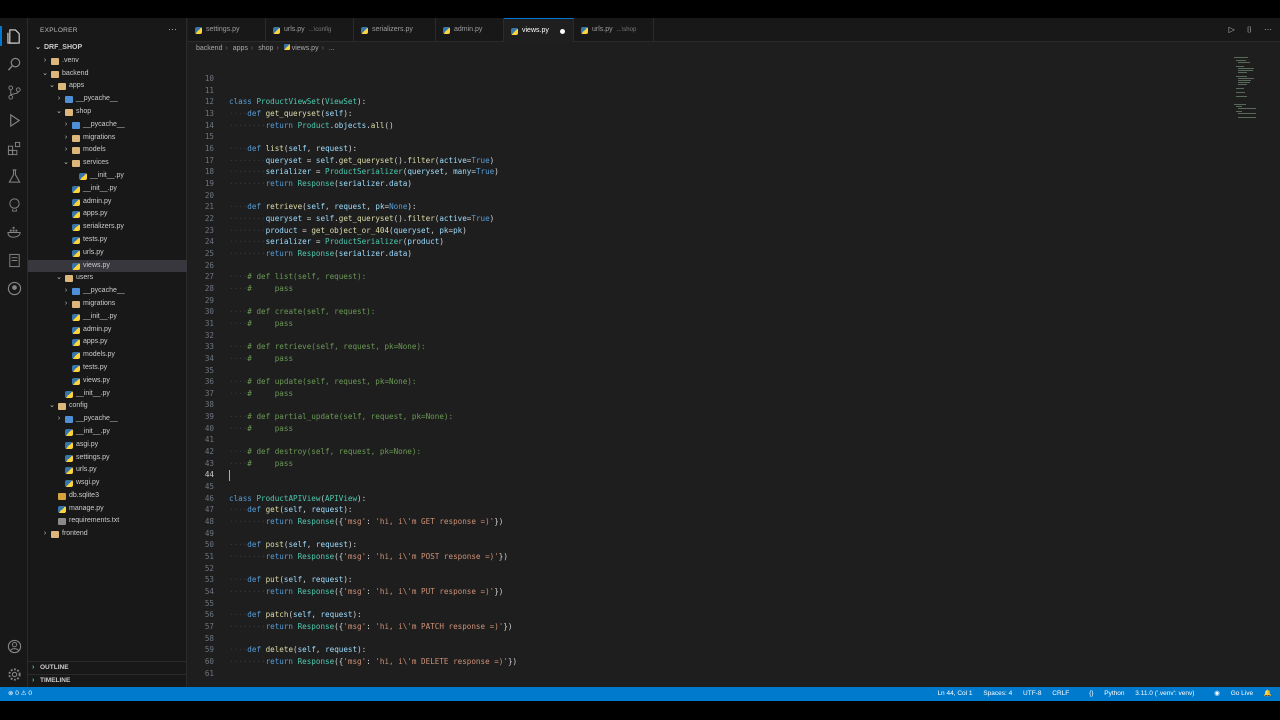 Image resolution: width=1280 pixels, height=720 pixels. I want to click on notebook-icon, so click(14, 260).